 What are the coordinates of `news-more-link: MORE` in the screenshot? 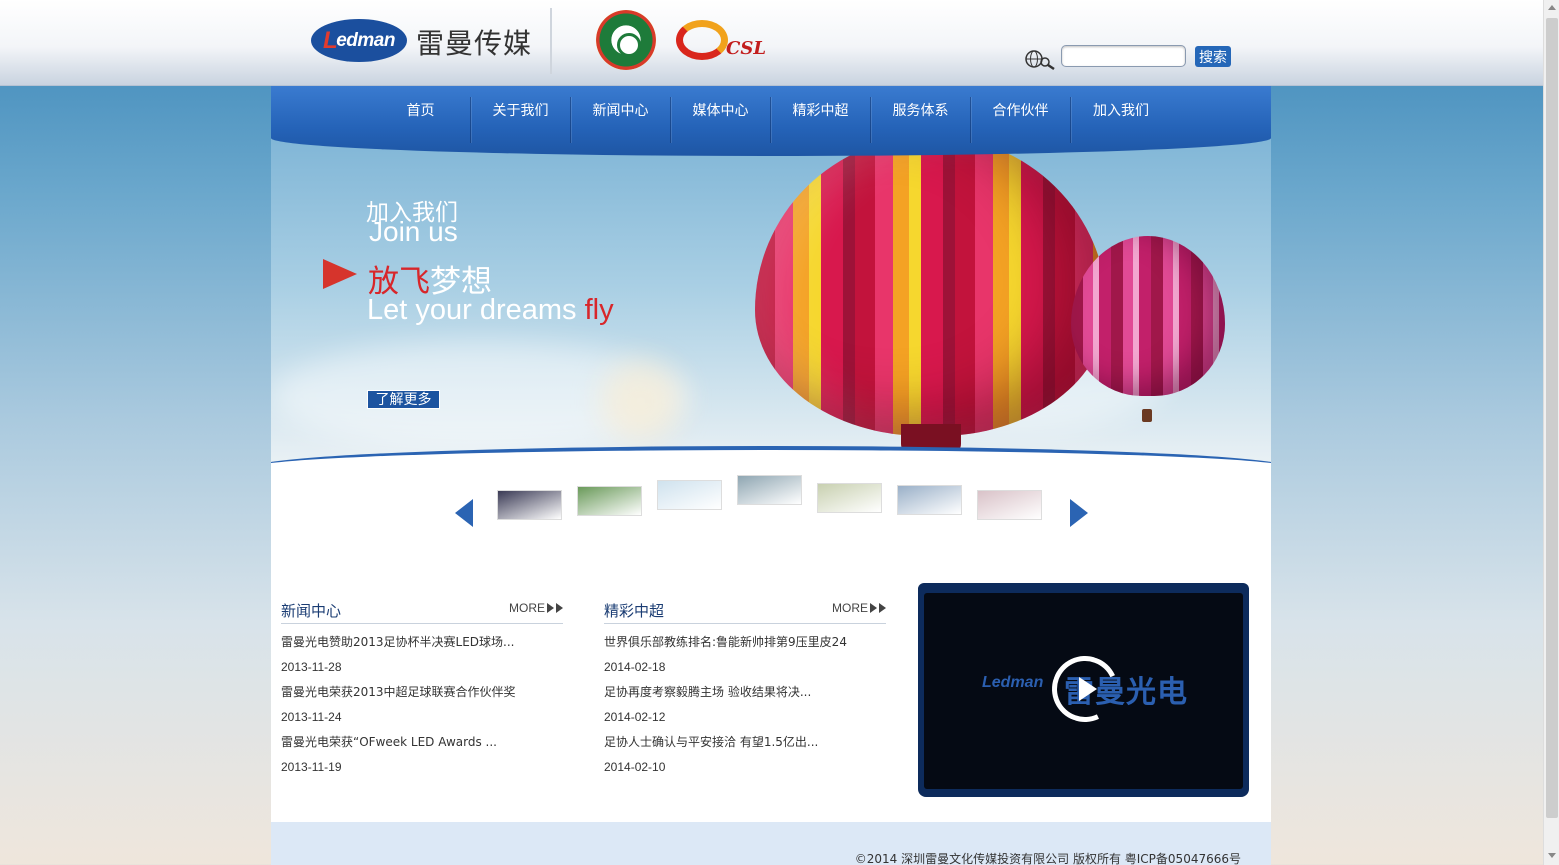 It's located at (536, 608).